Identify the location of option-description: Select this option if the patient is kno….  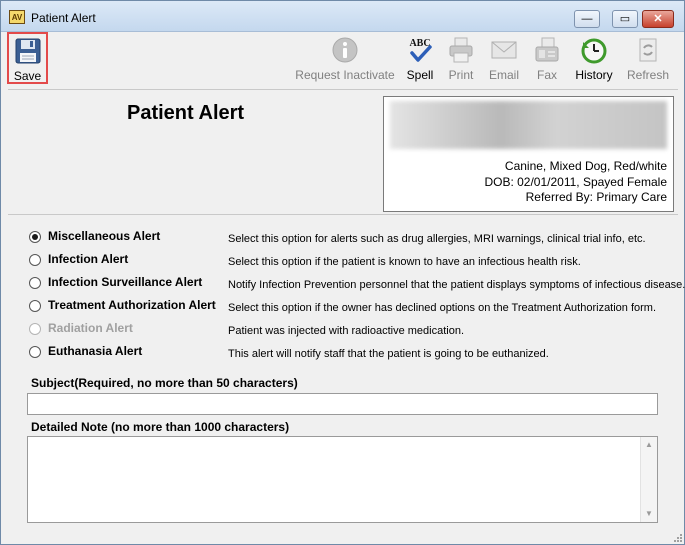
(404, 262).